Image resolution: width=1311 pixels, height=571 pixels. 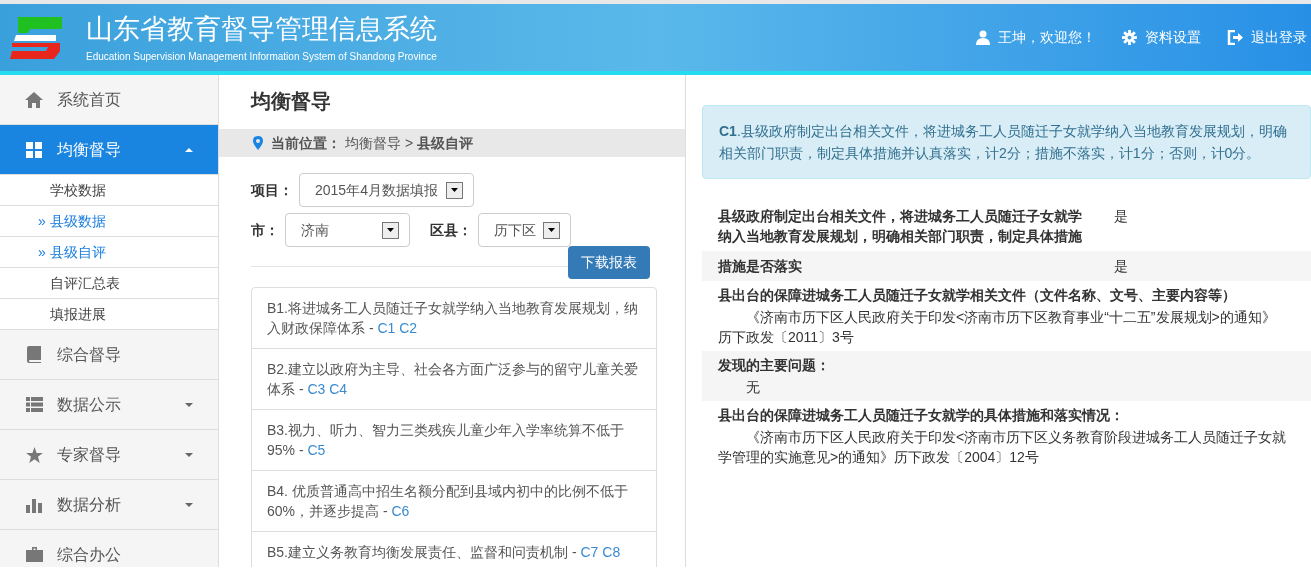 What do you see at coordinates (109, 221) in the screenshot?
I see `submenu-item: » 县级数据` at bounding box center [109, 221].